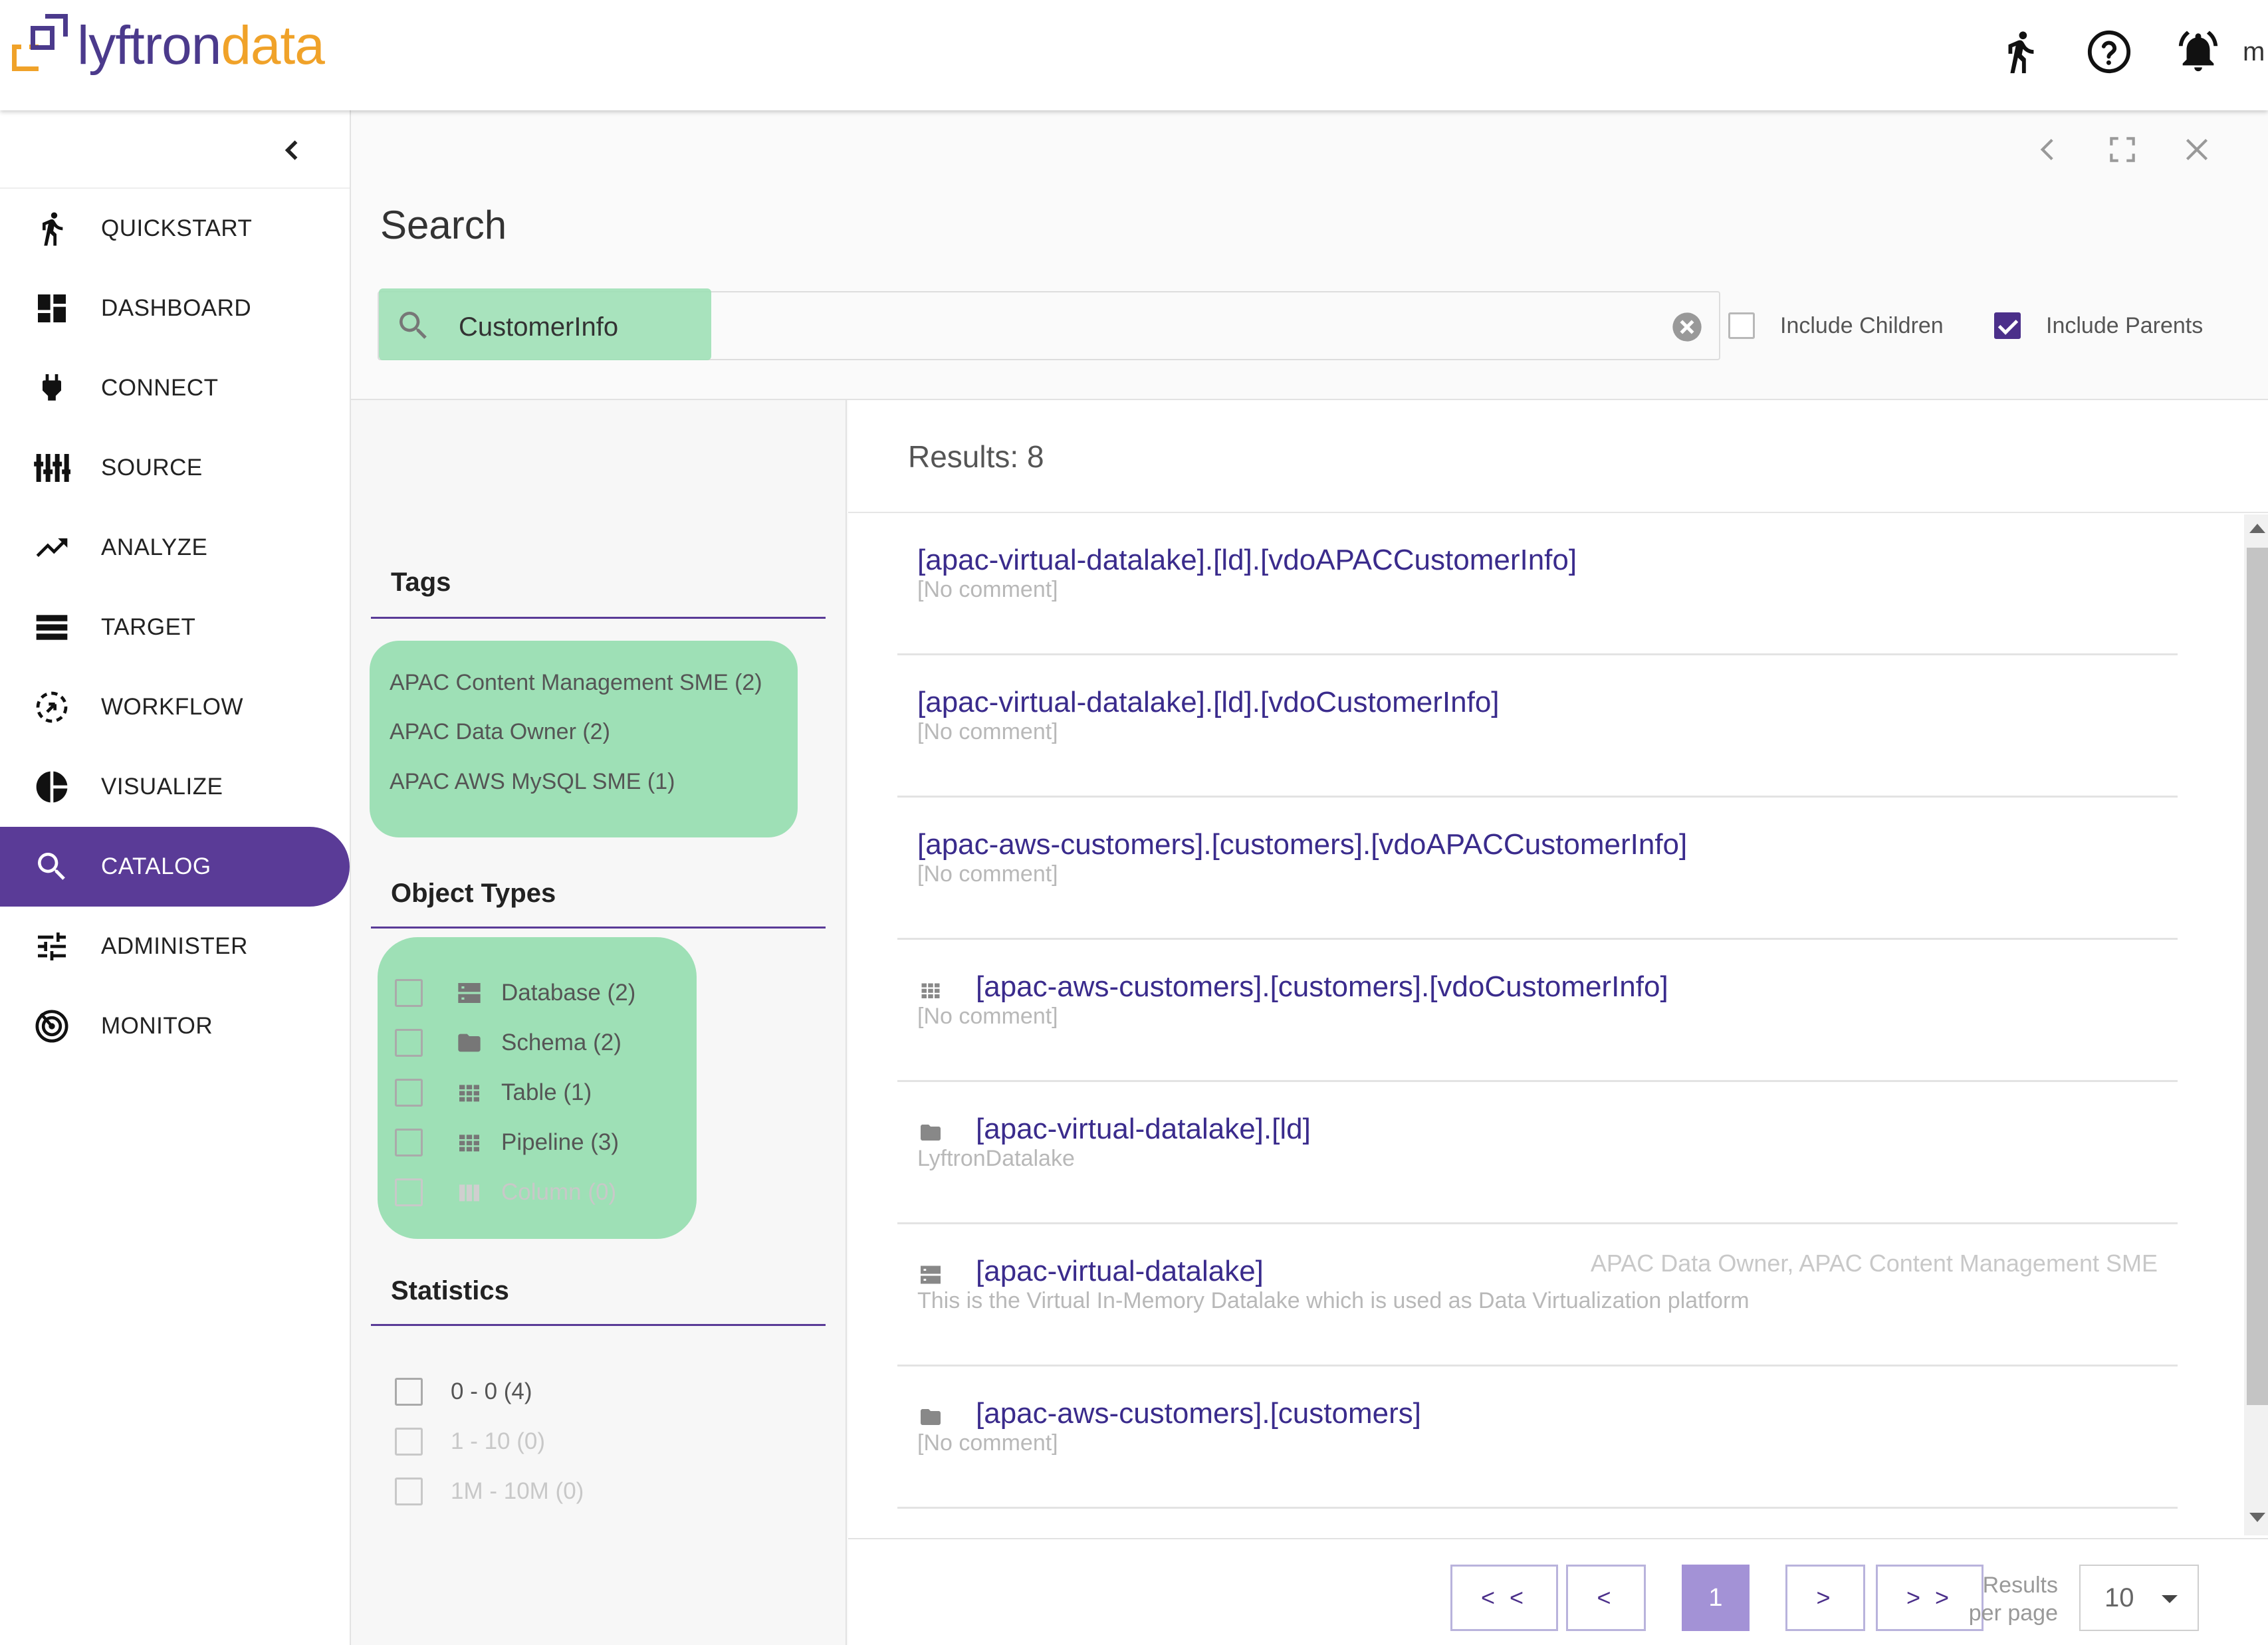  What do you see at coordinates (469, 1193) in the screenshot?
I see `column-icon` at bounding box center [469, 1193].